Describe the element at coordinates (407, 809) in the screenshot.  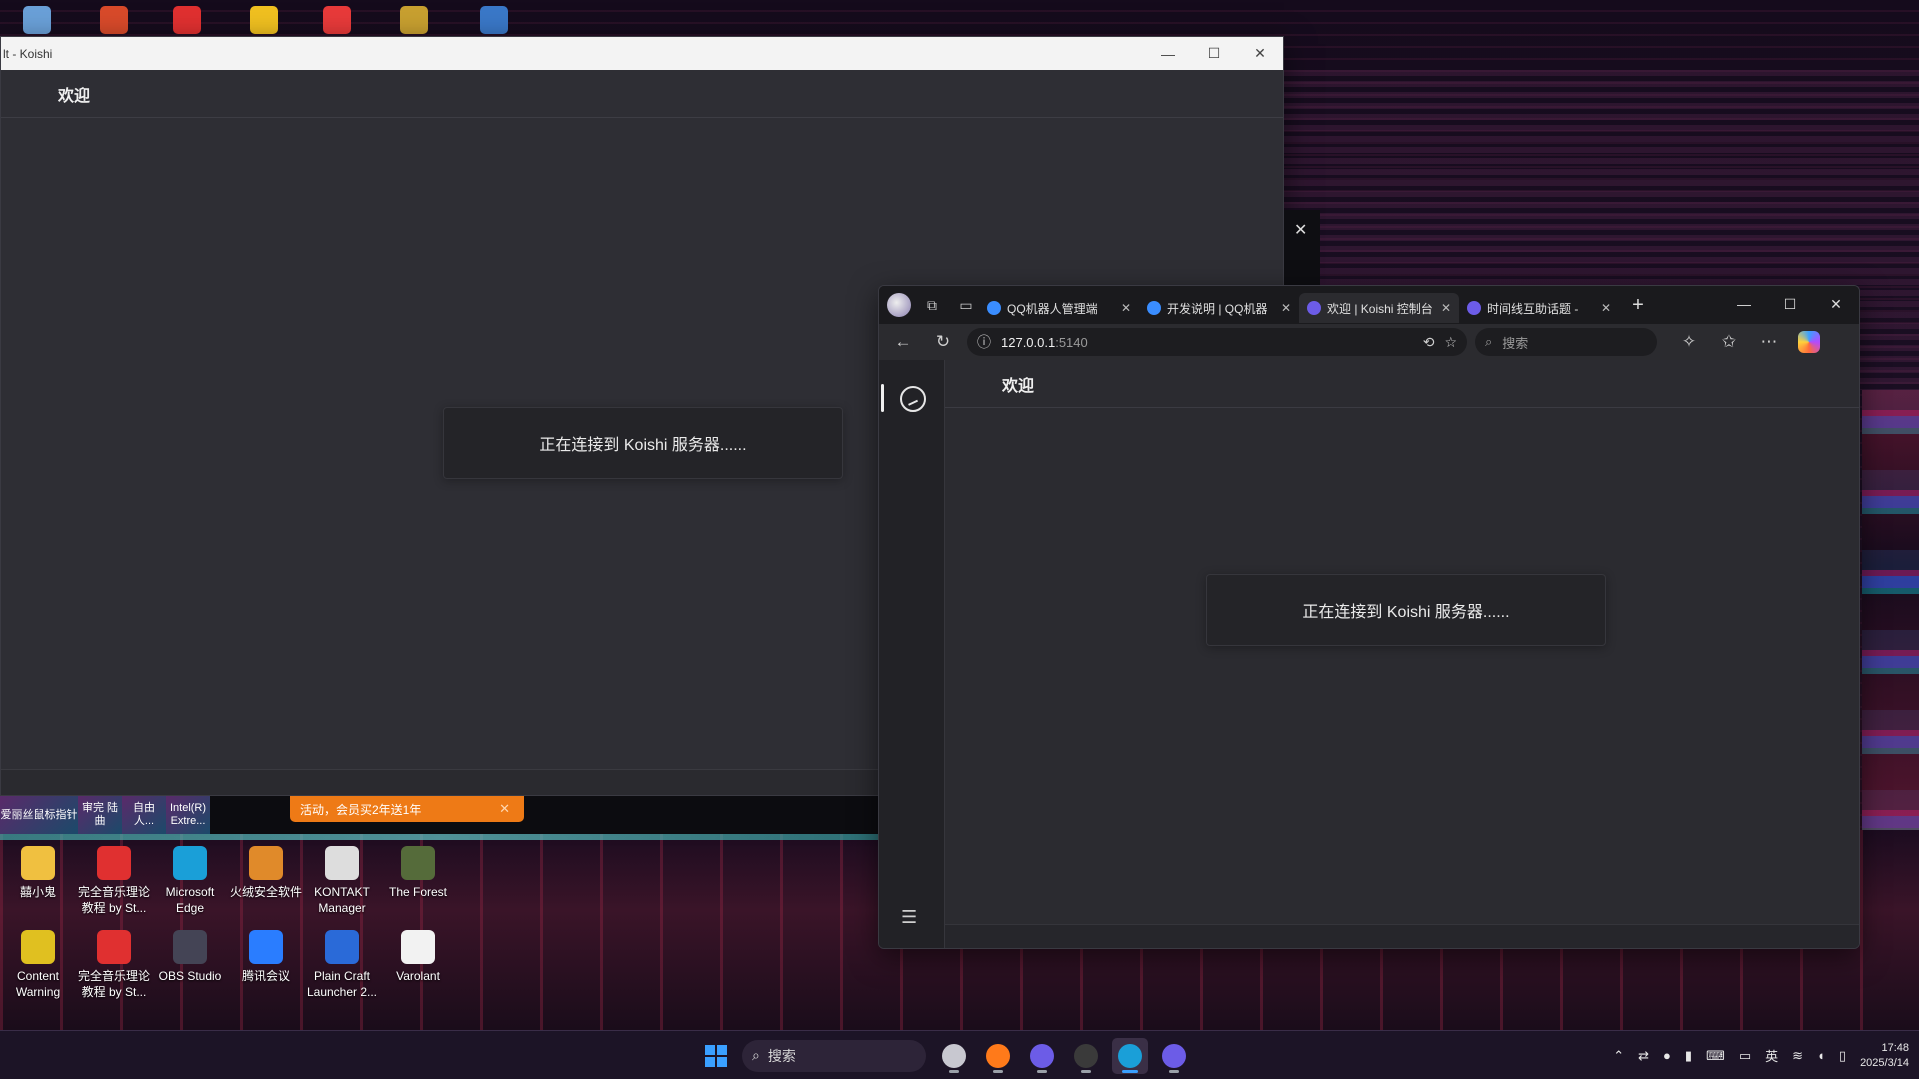
I see `promo-banner: 活动，会员买2年送1年 ✕` at that location.